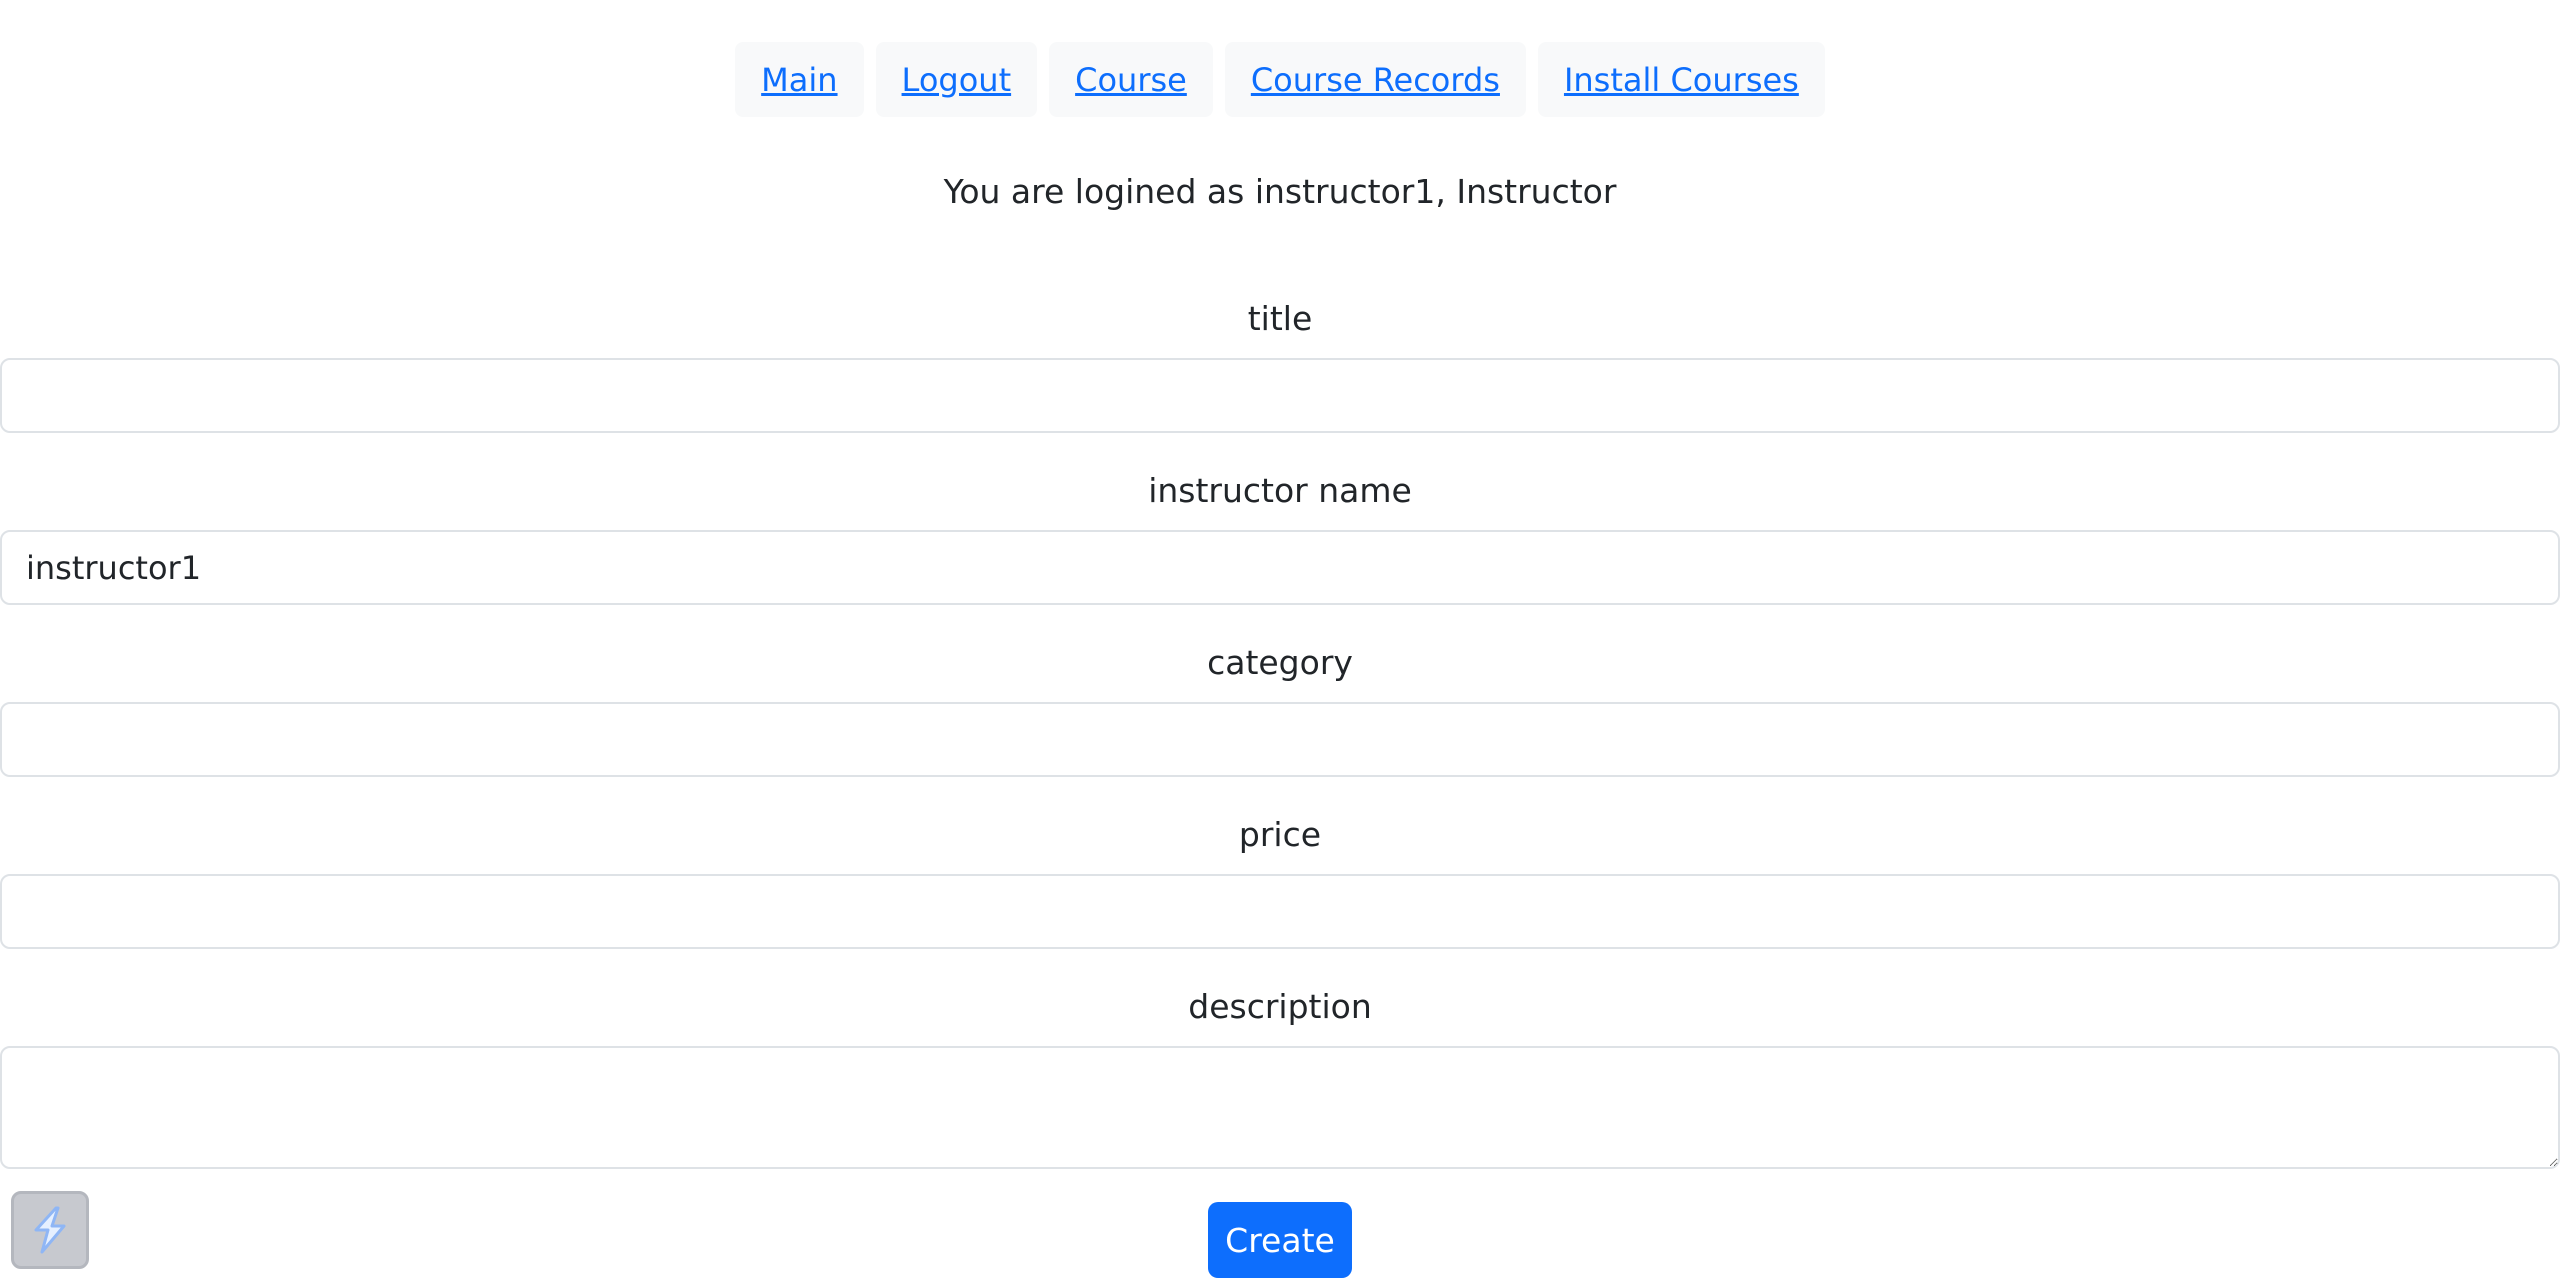 Image resolution: width=2560 pixels, height=1286 pixels. I want to click on extension-badge, so click(50, 1230).